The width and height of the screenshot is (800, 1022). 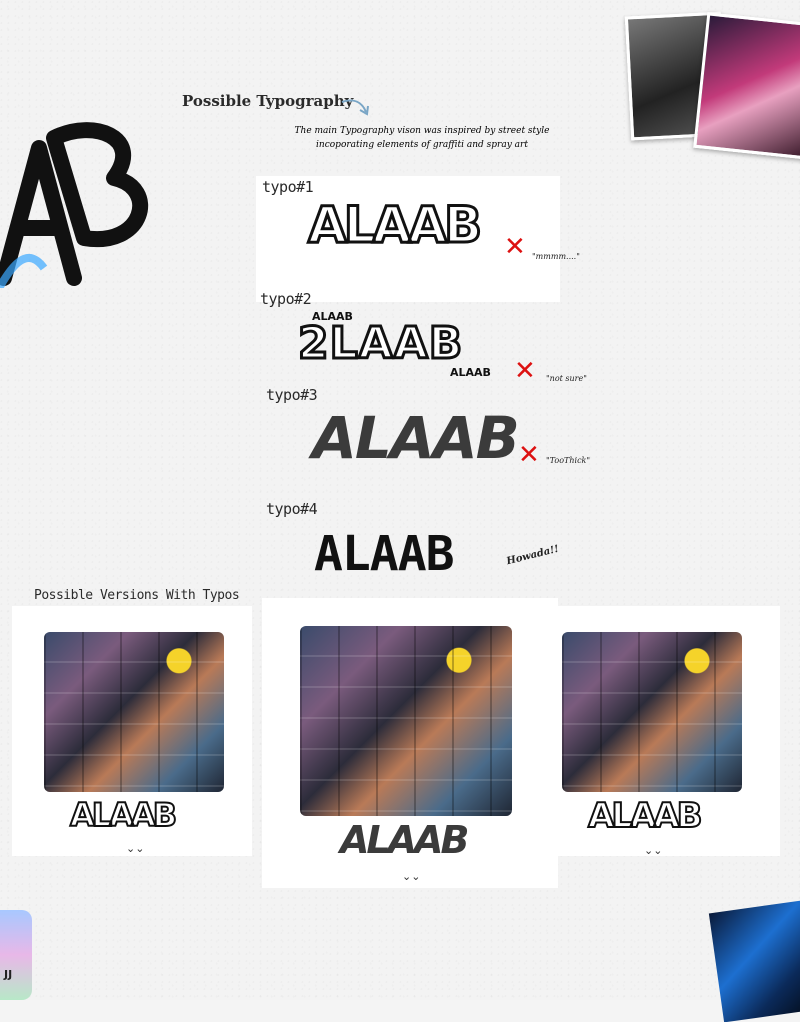 What do you see at coordinates (292, 395) in the screenshot?
I see `typo-3-label: typo#3` at bounding box center [292, 395].